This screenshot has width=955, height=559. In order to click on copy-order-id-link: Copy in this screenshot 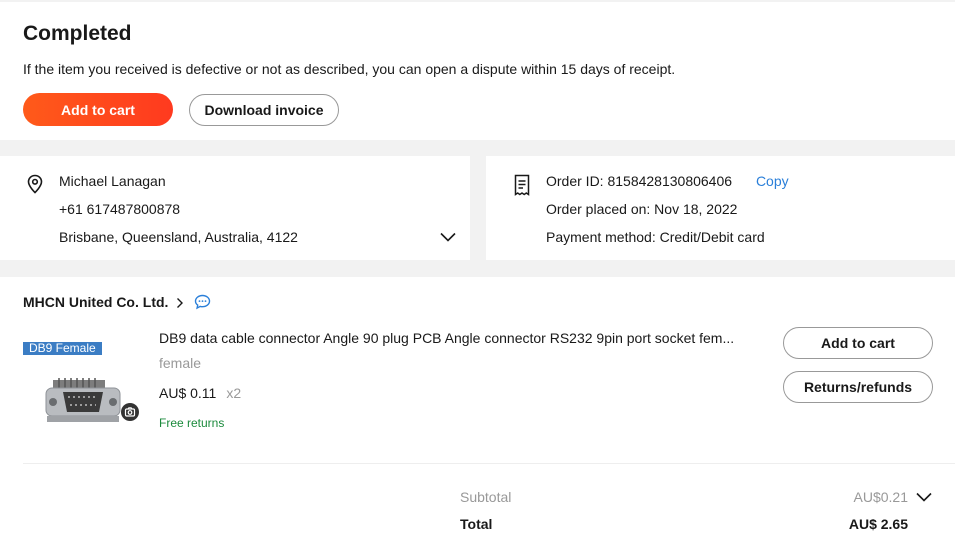, I will do `click(772, 181)`.